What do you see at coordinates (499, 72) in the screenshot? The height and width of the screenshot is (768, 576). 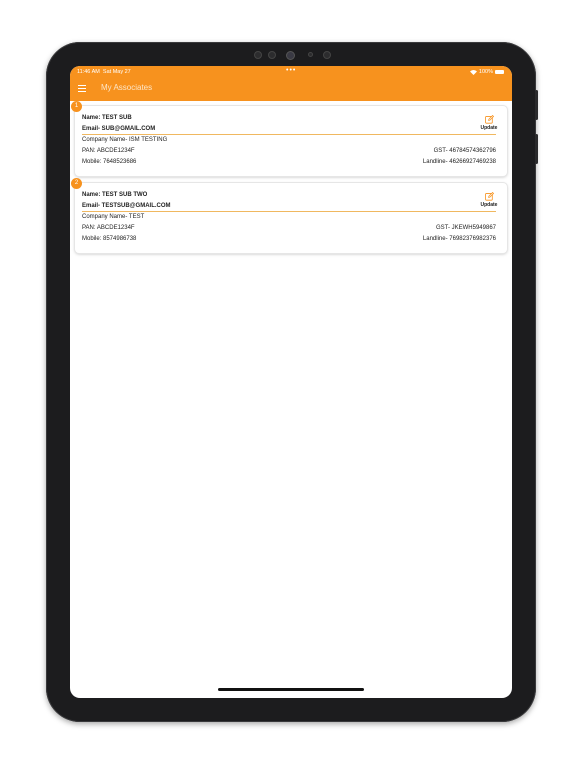 I see `battery-icon` at bounding box center [499, 72].